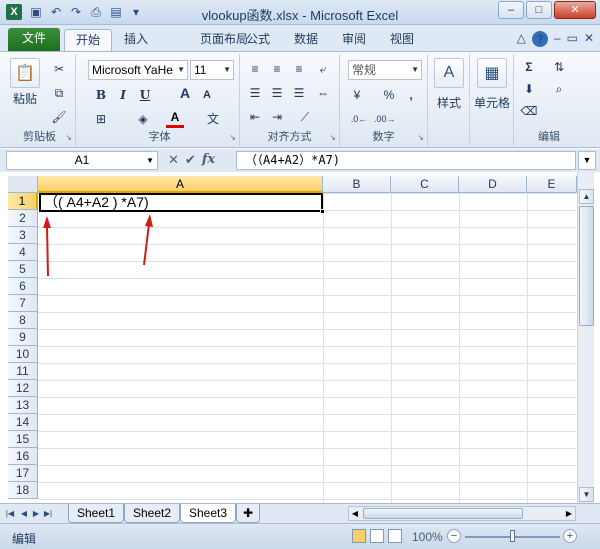  What do you see at coordinates (96, 513) in the screenshot?
I see `sheet-tab-sheet1: Sheet1` at bounding box center [96, 513].